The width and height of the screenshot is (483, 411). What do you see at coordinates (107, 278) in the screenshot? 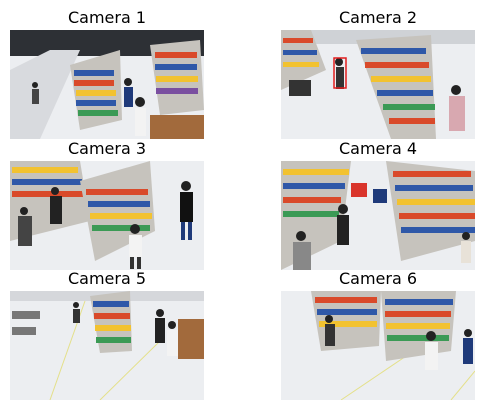
I see `camera-5-title: Camera 5` at bounding box center [107, 278].